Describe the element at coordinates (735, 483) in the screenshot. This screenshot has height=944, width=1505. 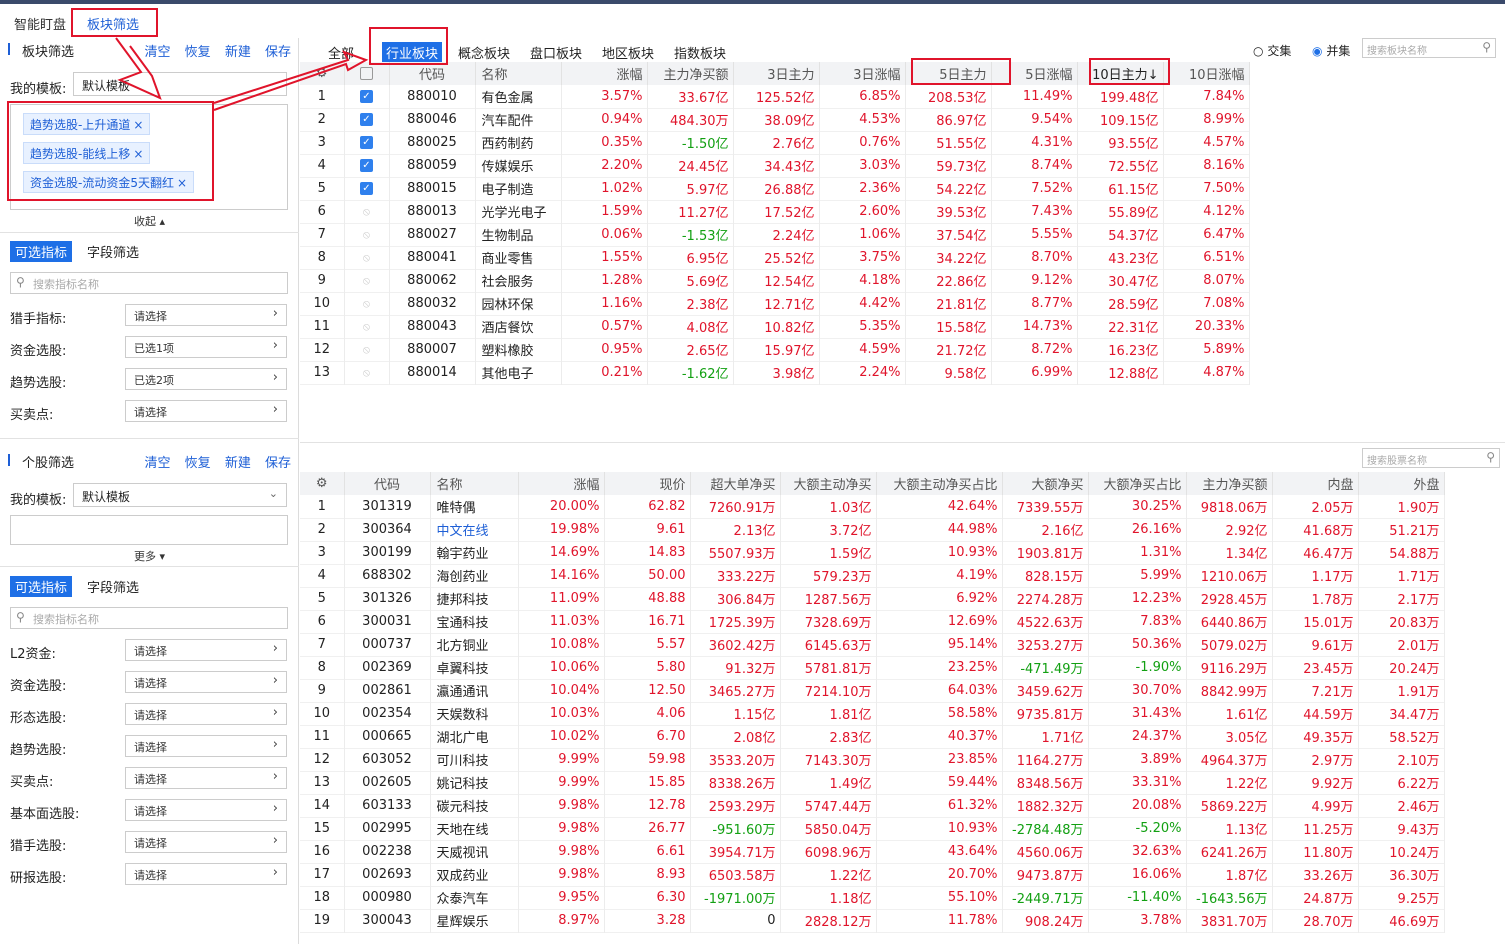
I see `col-xl-net: 超大单净买` at that location.